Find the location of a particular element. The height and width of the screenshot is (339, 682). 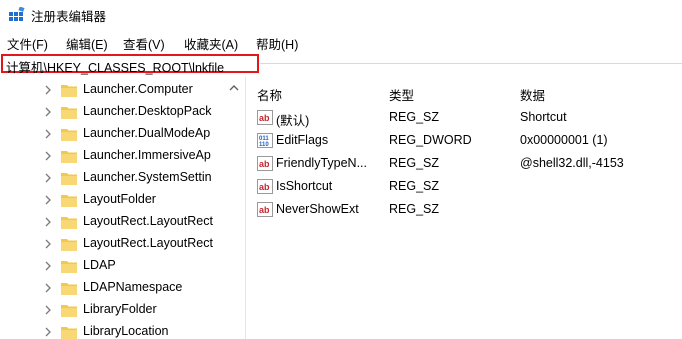

title-bar: 注册表编辑器 is located at coordinates (341, 14).